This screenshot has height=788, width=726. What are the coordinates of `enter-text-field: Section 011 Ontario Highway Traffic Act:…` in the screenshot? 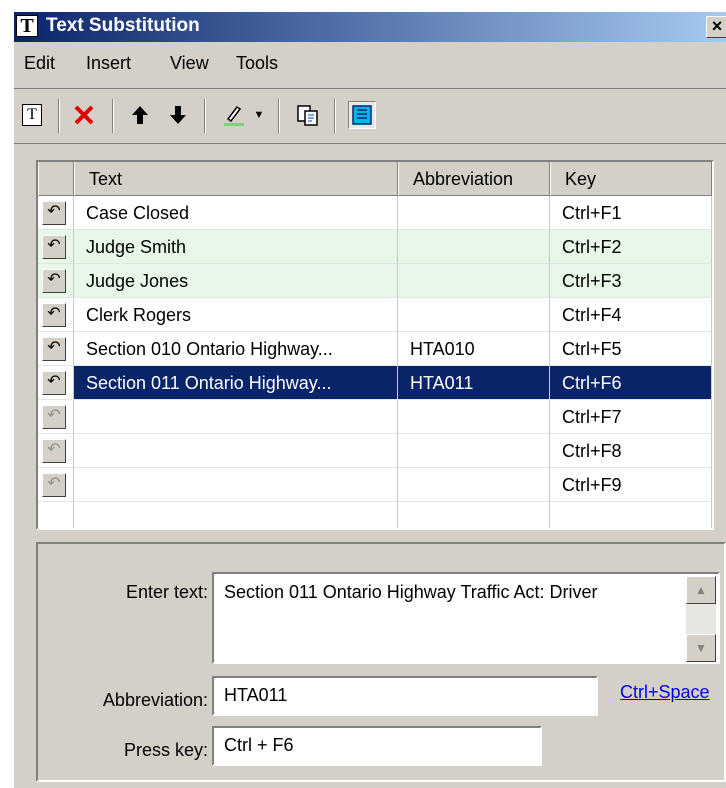 It's located at (466, 618).